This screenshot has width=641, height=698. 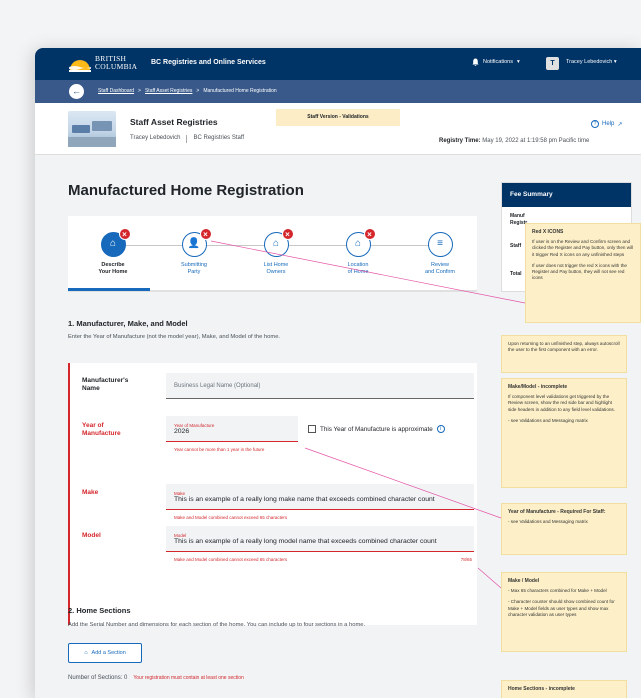 I want to click on step-label: of Home, so click(x=358, y=272).